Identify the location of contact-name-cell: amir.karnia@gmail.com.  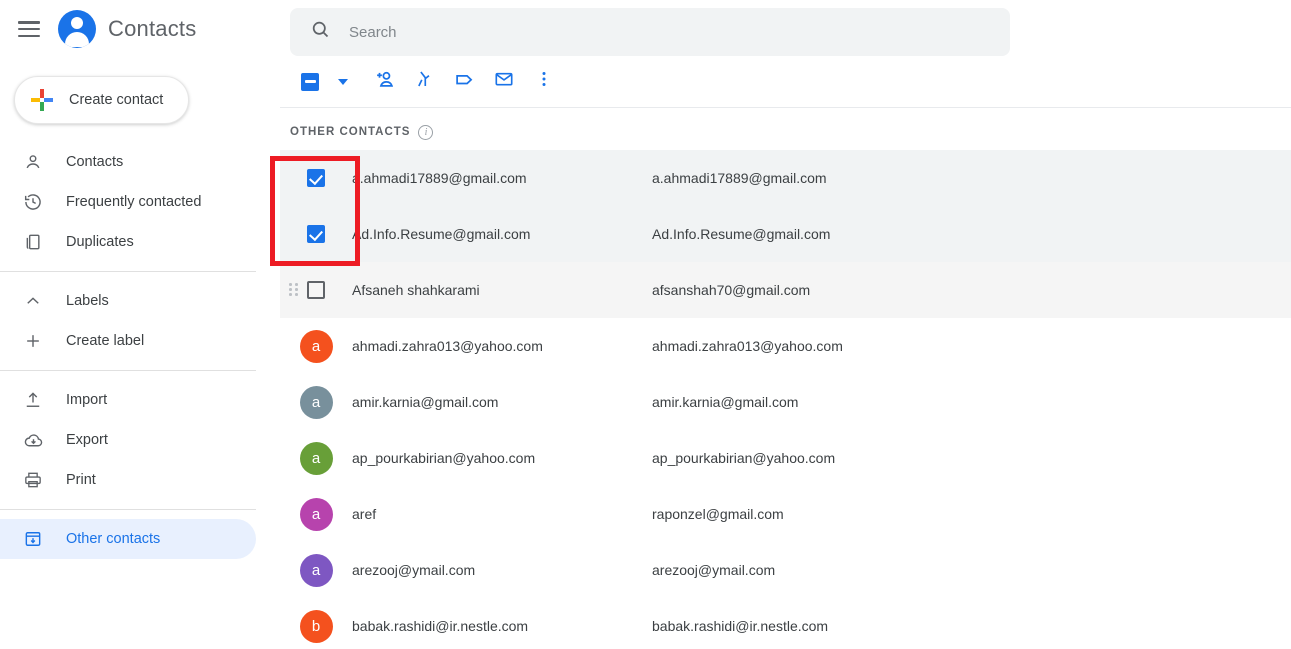
(425, 402).